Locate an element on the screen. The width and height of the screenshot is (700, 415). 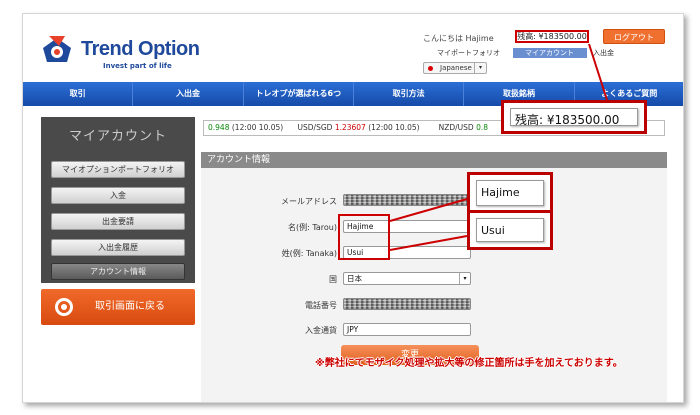
sidebar-item-deposit: 入金 is located at coordinates (118, 195).